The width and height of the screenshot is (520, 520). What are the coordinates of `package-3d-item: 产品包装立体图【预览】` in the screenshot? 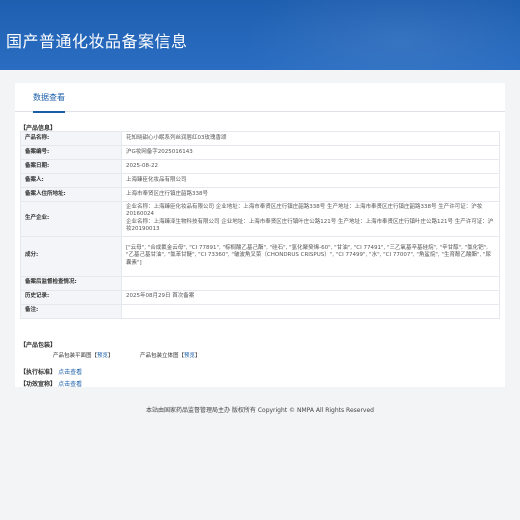 It's located at (170, 356).